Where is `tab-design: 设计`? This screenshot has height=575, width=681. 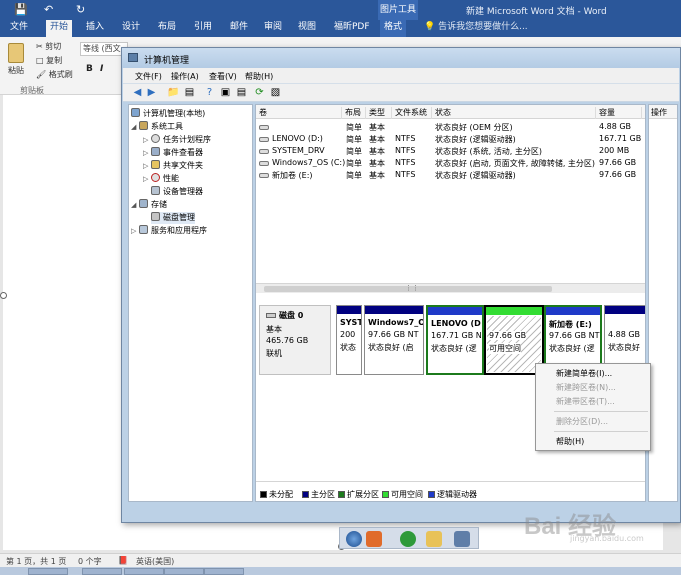 tab-design: 设计 is located at coordinates (131, 28).